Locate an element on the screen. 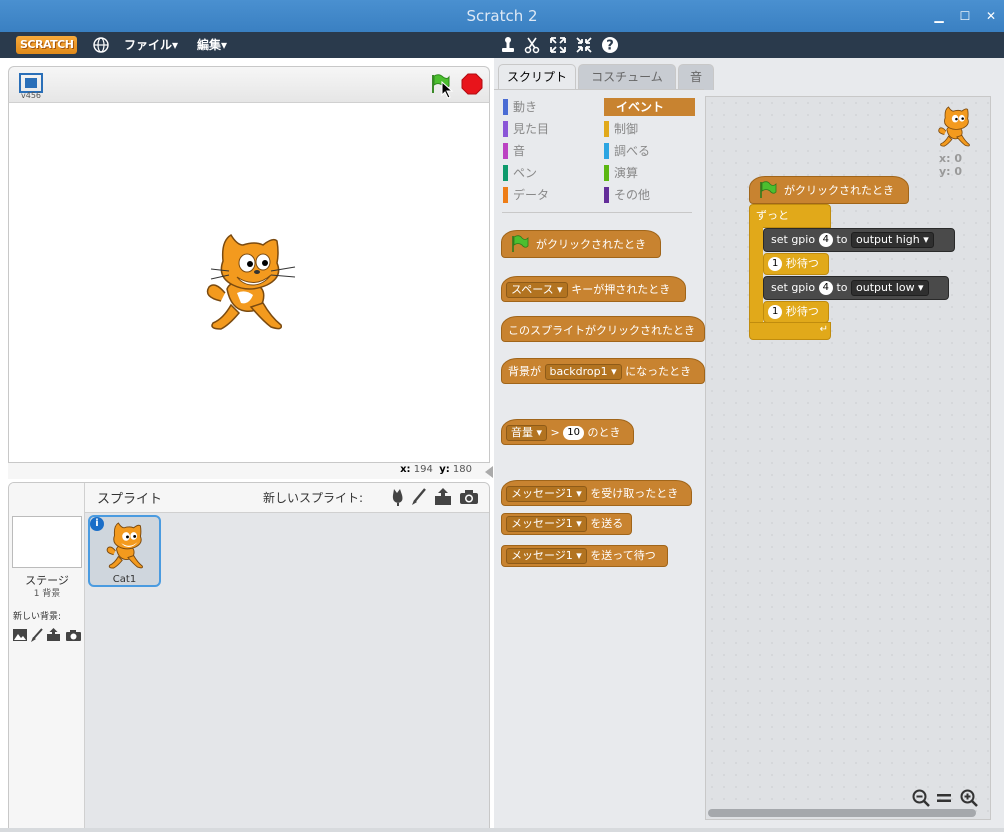 The image size is (1004, 832). category-label: 演算 is located at coordinates (626, 173).